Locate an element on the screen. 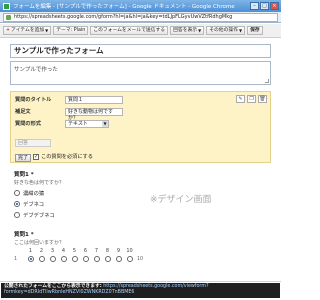  option-label: 濃紺の猿 is located at coordinates (34, 194).